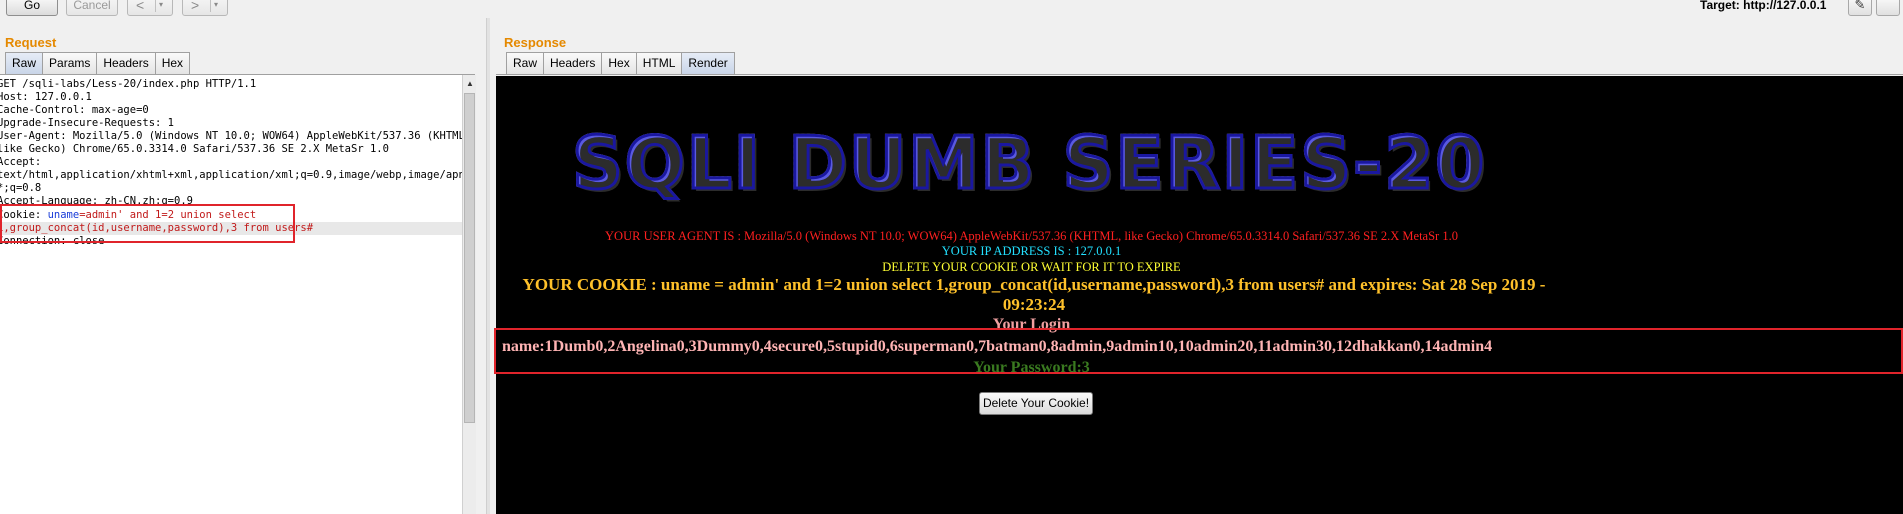 The width and height of the screenshot is (1903, 514). What do you see at coordinates (488, 266) in the screenshot?
I see `pane-splitter` at bounding box center [488, 266].